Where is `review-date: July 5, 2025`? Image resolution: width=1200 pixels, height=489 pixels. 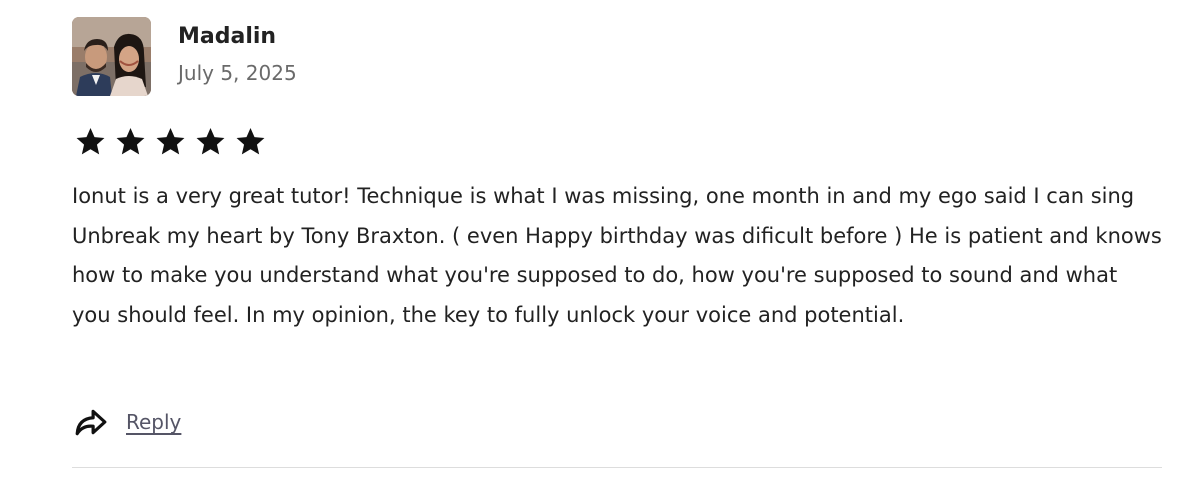
review-date: July 5, 2025 is located at coordinates (237, 73).